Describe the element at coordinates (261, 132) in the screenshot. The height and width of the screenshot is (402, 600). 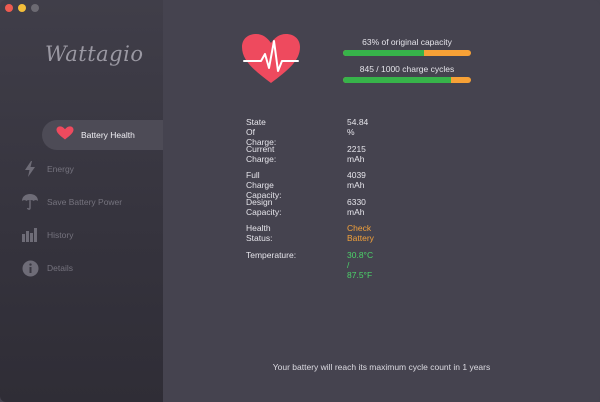
I see `detail-label: State Of Charge:` at that location.